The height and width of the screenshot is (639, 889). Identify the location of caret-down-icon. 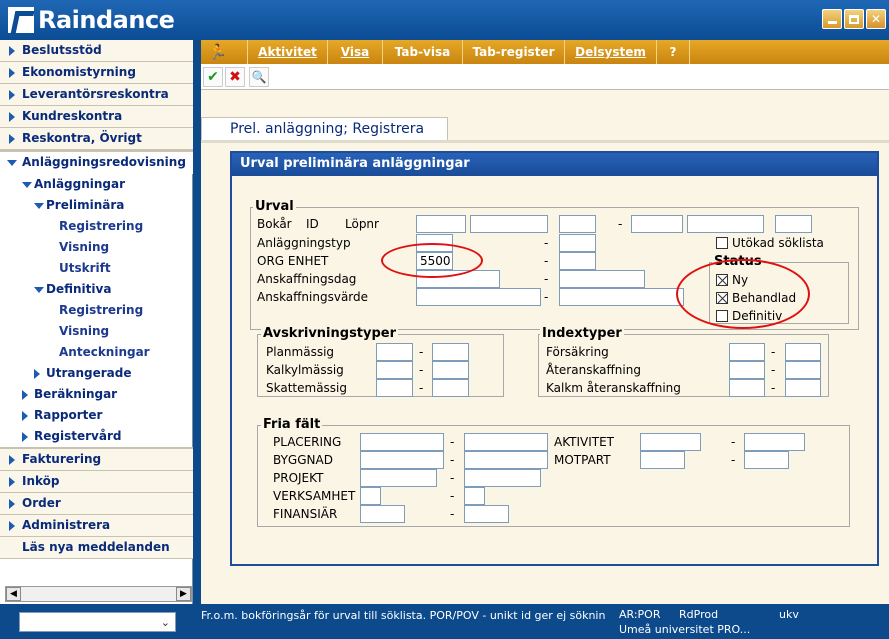
(39, 290).